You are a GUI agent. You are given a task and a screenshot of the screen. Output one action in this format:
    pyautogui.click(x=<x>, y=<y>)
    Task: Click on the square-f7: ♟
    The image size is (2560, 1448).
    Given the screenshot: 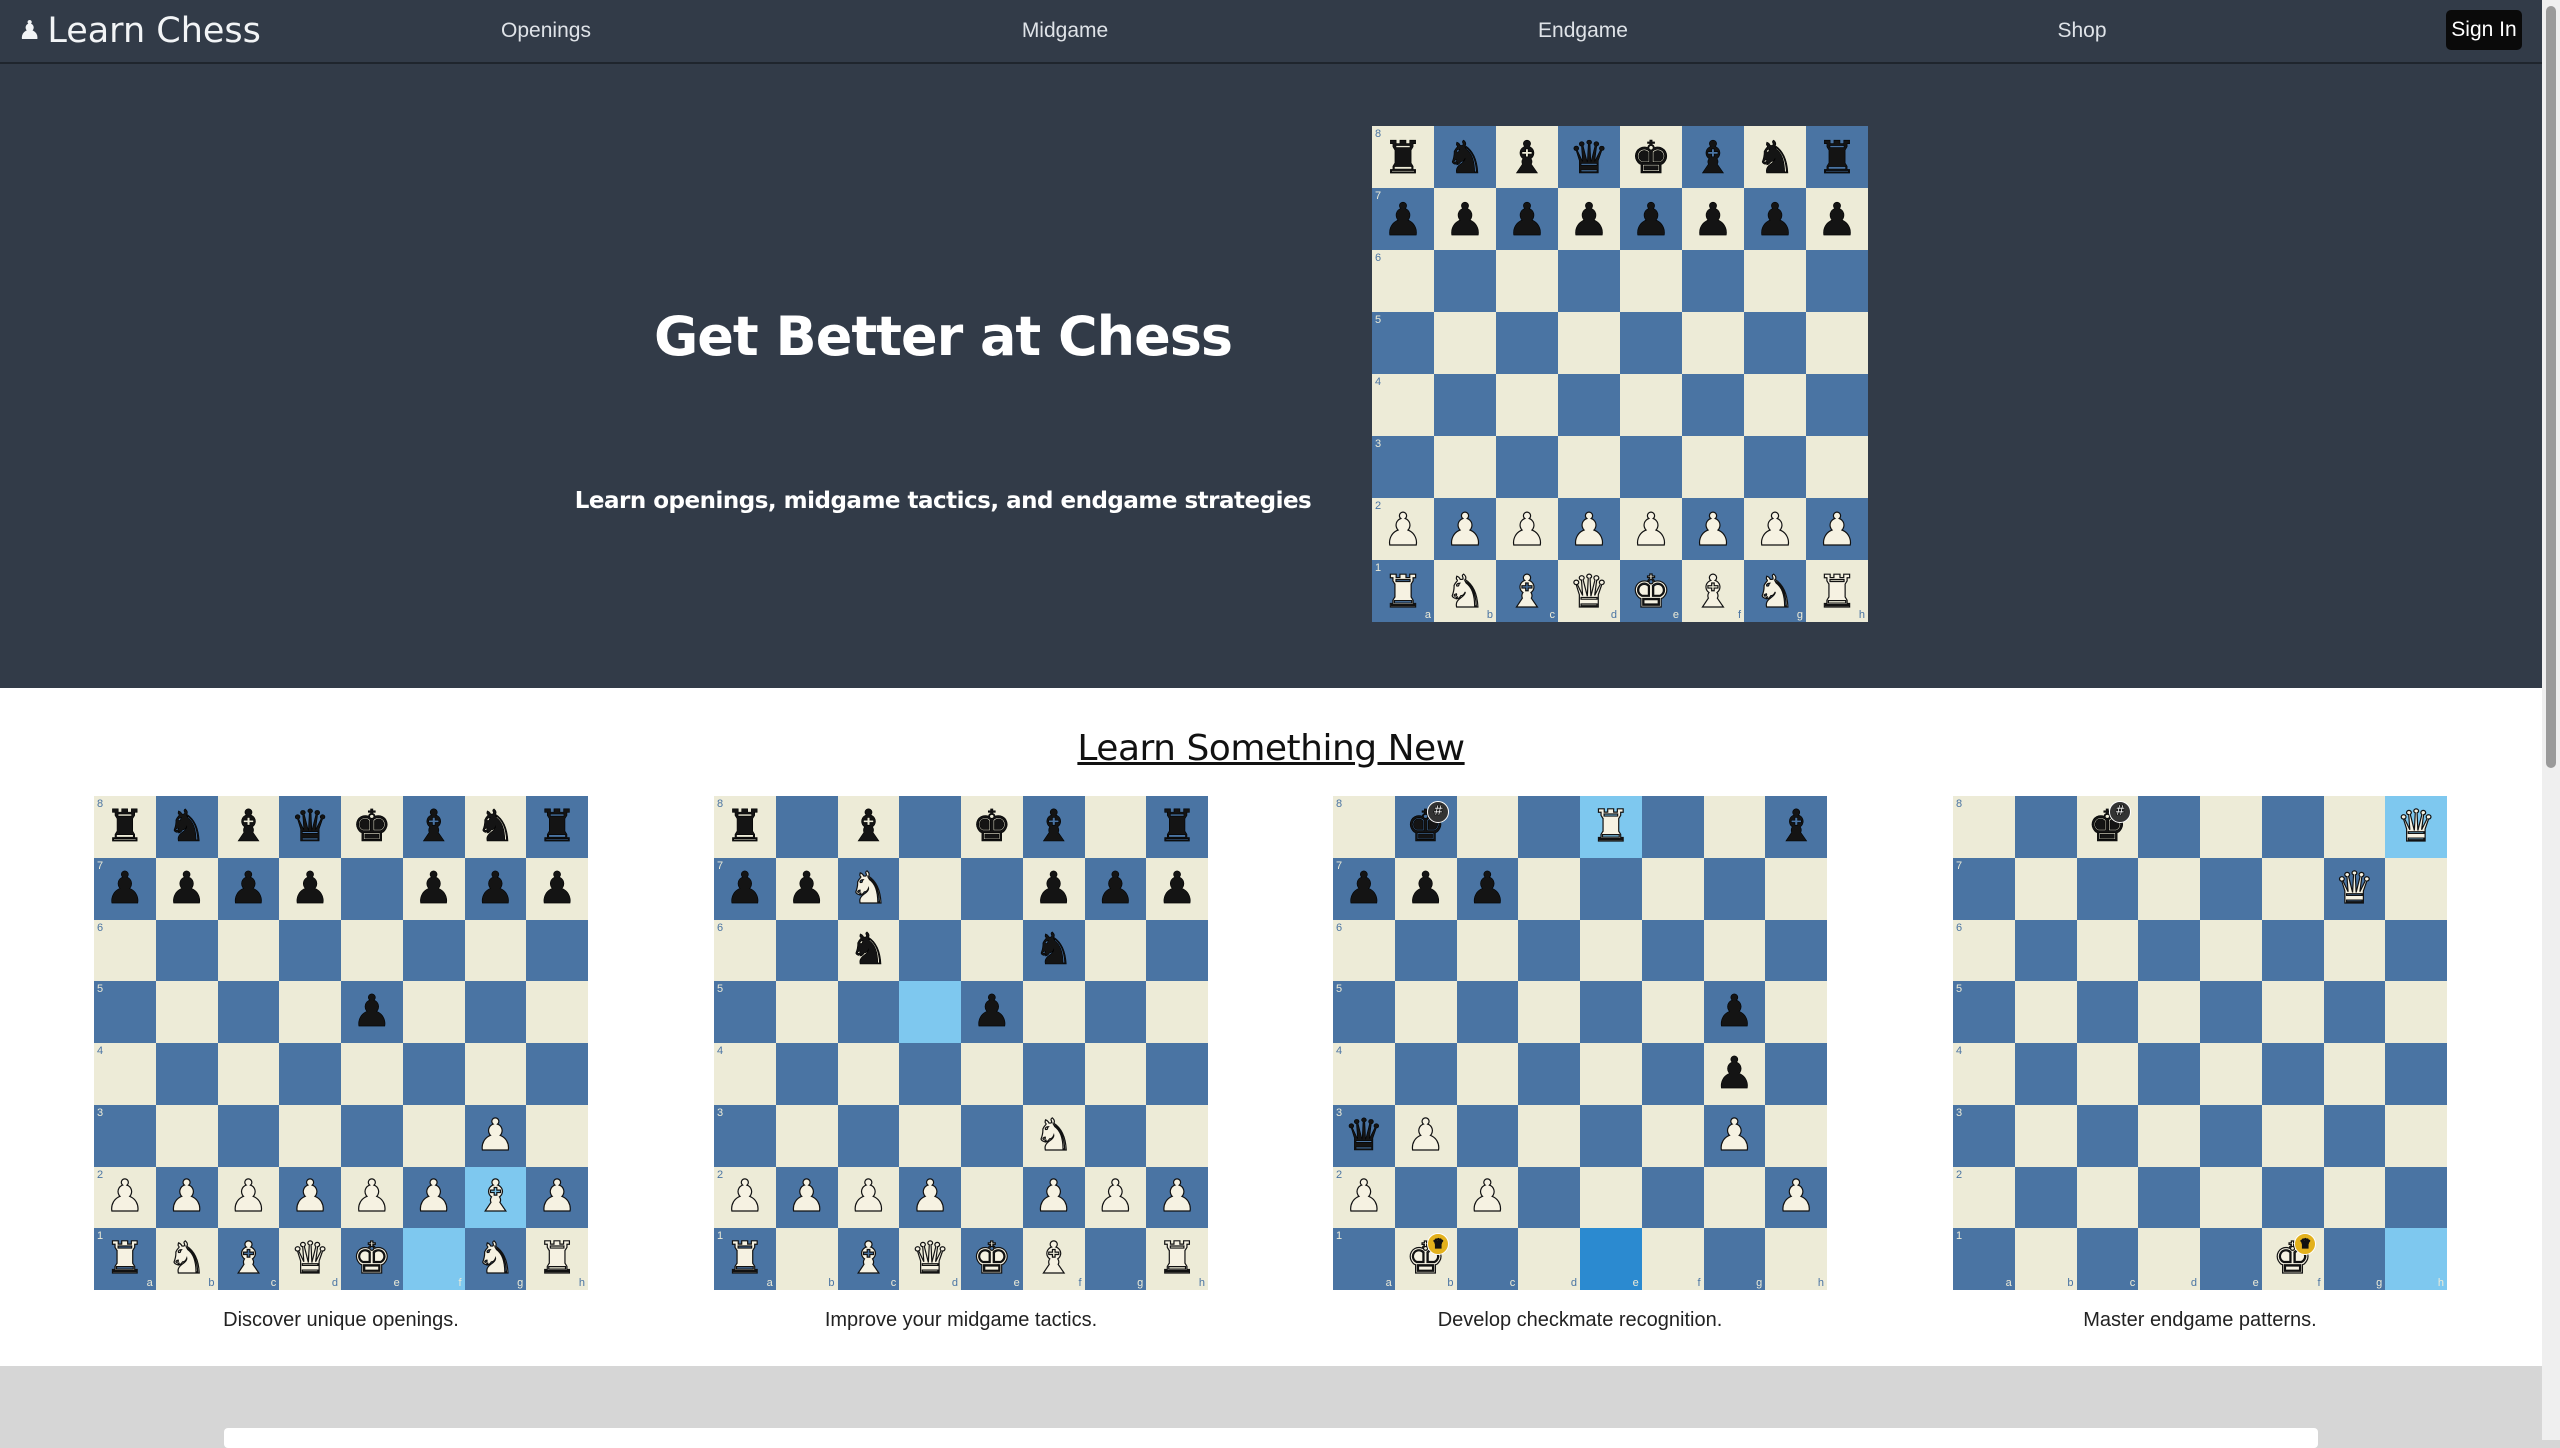 What is the action you would take?
    pyautogui.click(x=433, y=888)
    